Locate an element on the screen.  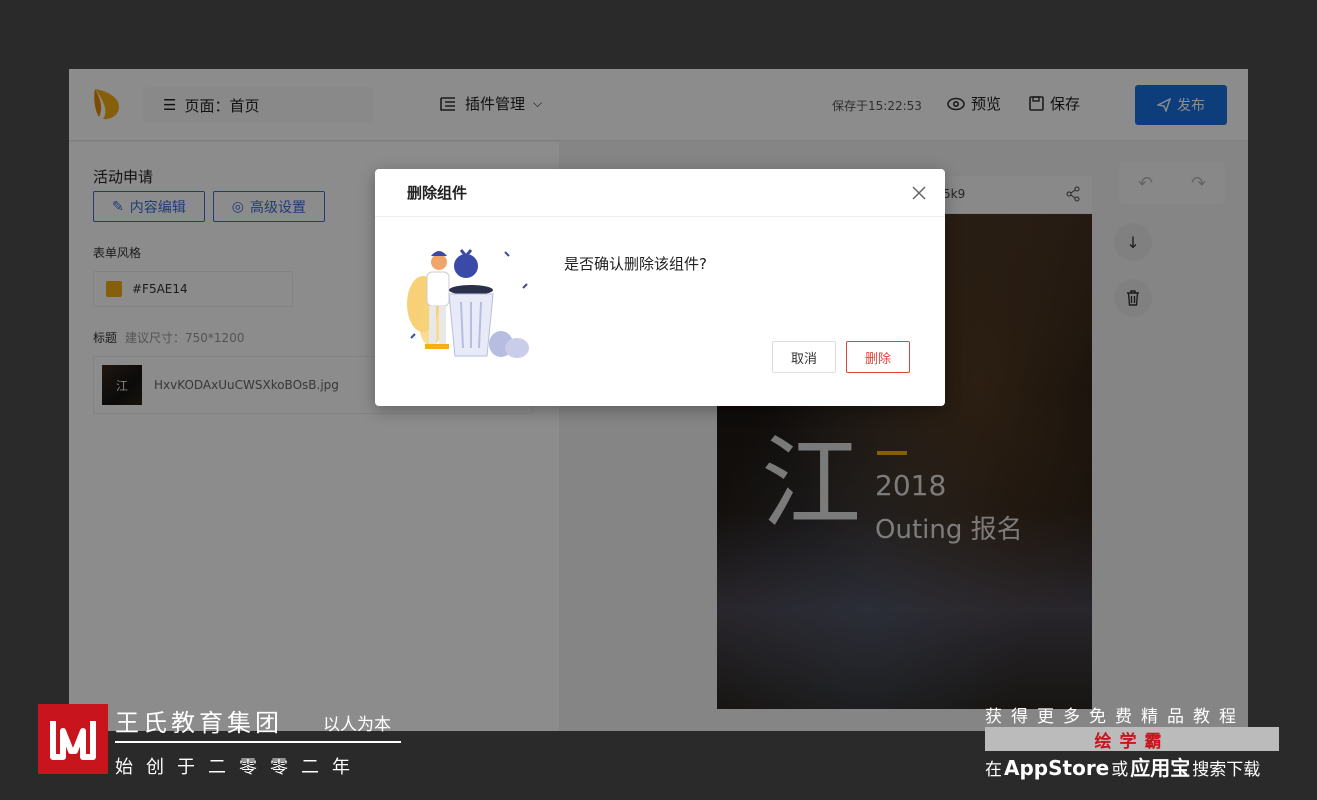
watermark-title: 王氏教育集团 is located at coordinates (199, 723).